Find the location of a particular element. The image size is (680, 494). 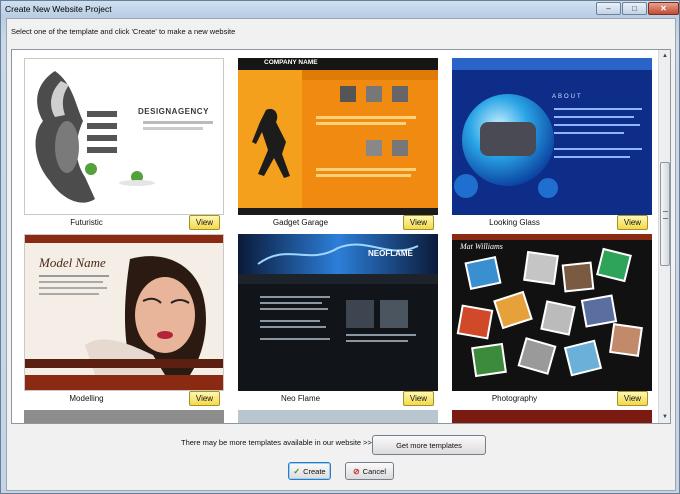

template-name: Futuristic is located at coordinates (86, 222).